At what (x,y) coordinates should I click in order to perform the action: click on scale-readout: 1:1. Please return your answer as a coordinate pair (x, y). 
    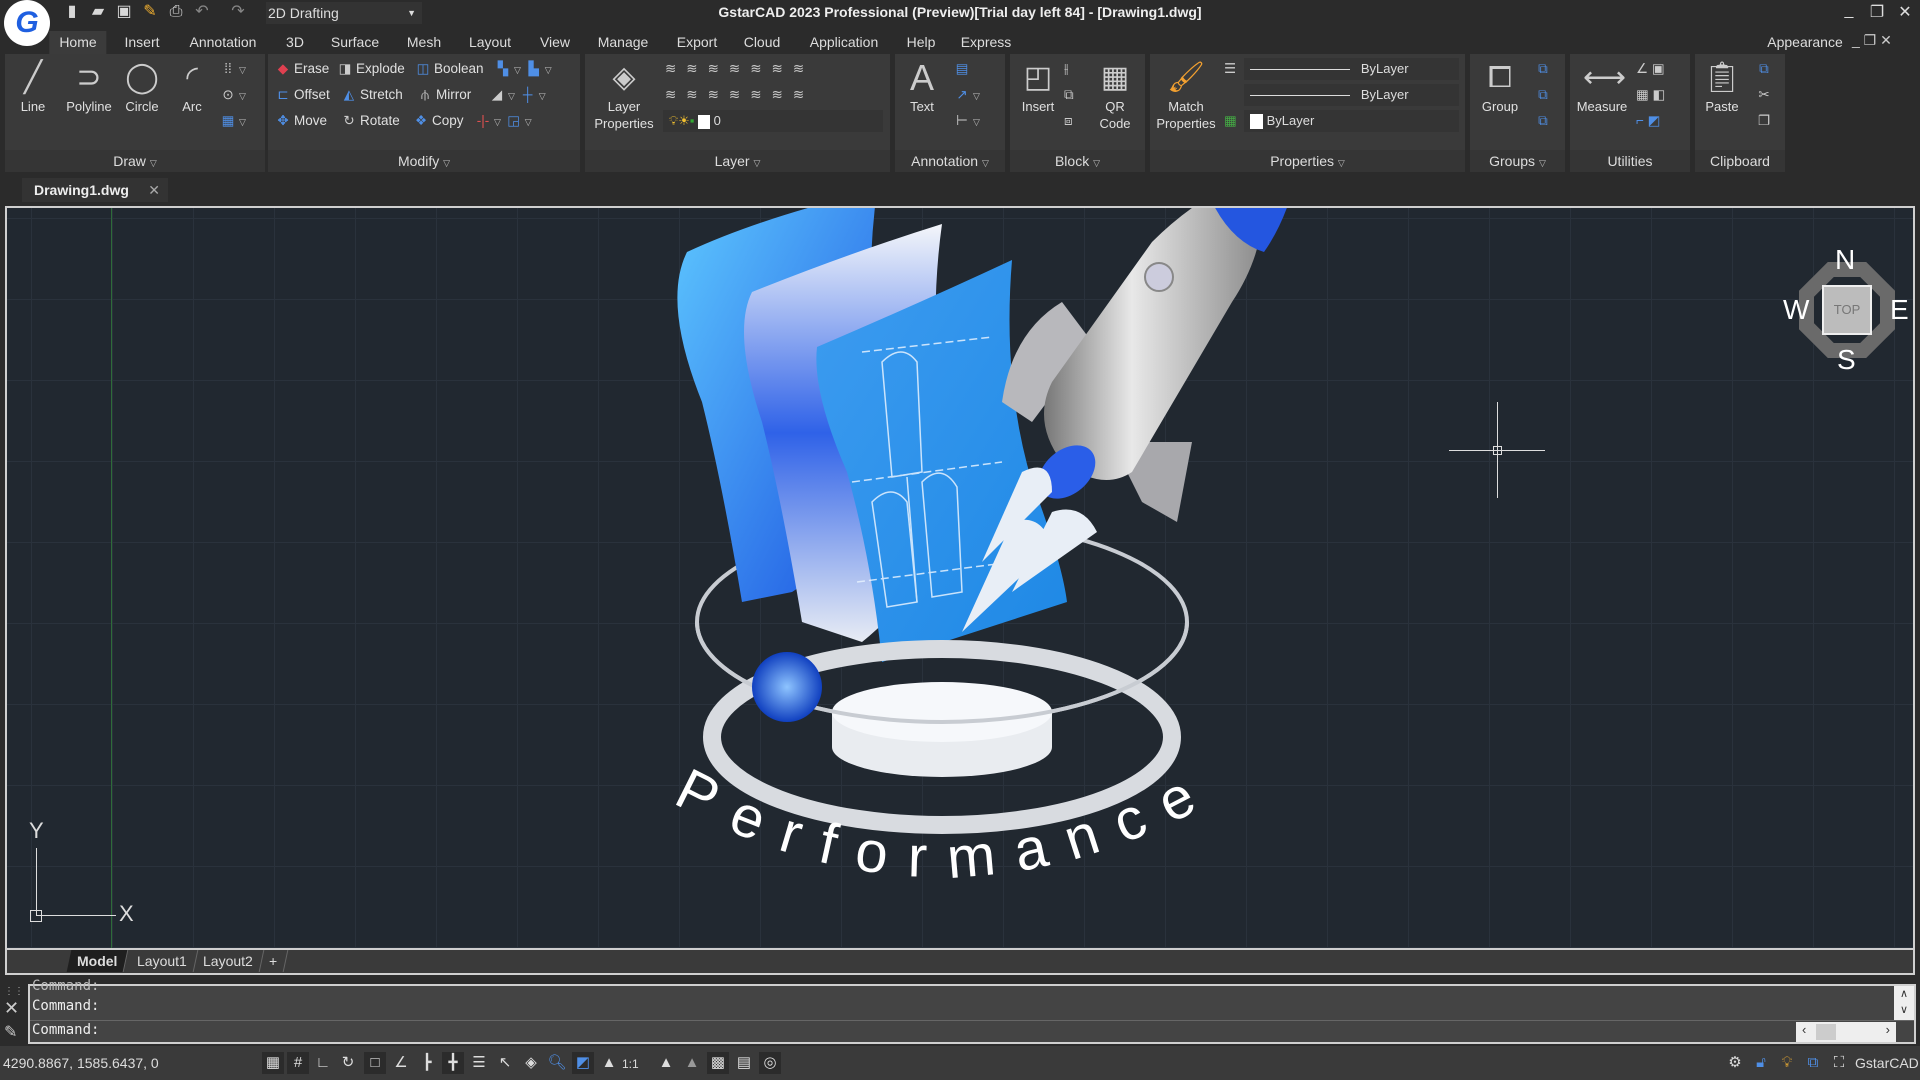
    Looking at the image, I should click on (630, 1064).